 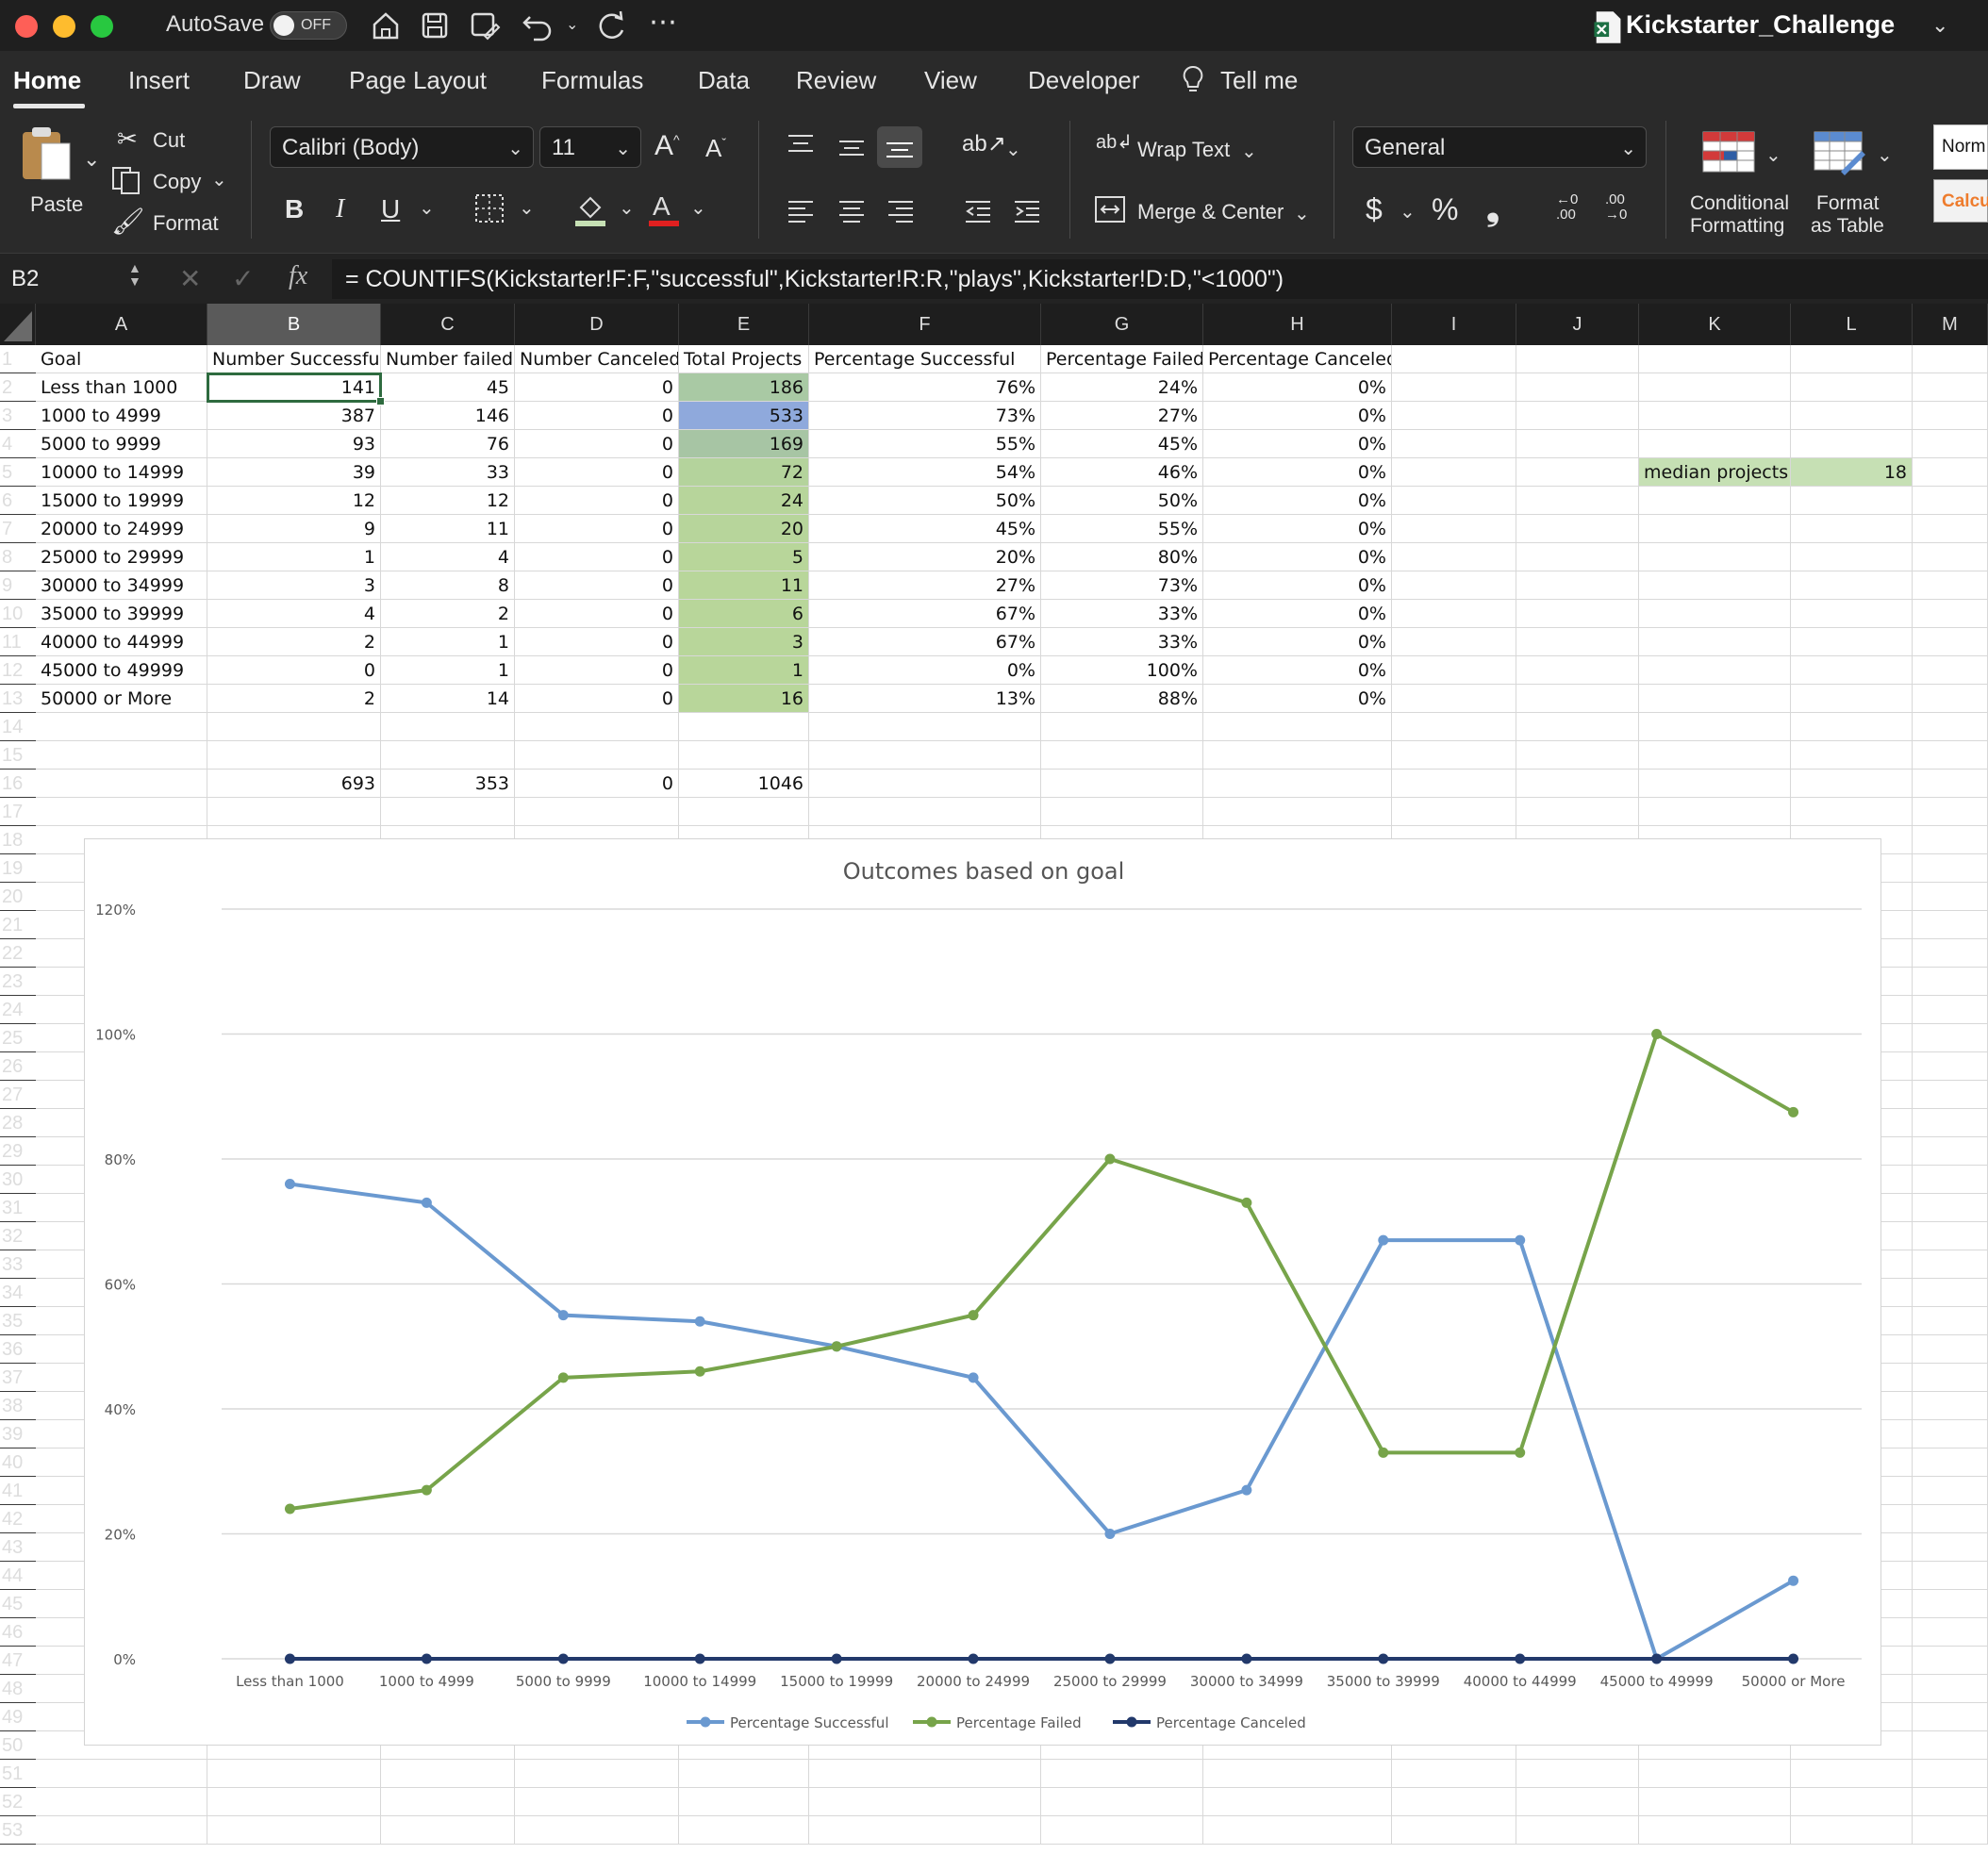 What do you see at coordinates (121, 557) in the screenshot?
I see `table-data-cell: 25000 to 29999` at bounding box center [121, 557].